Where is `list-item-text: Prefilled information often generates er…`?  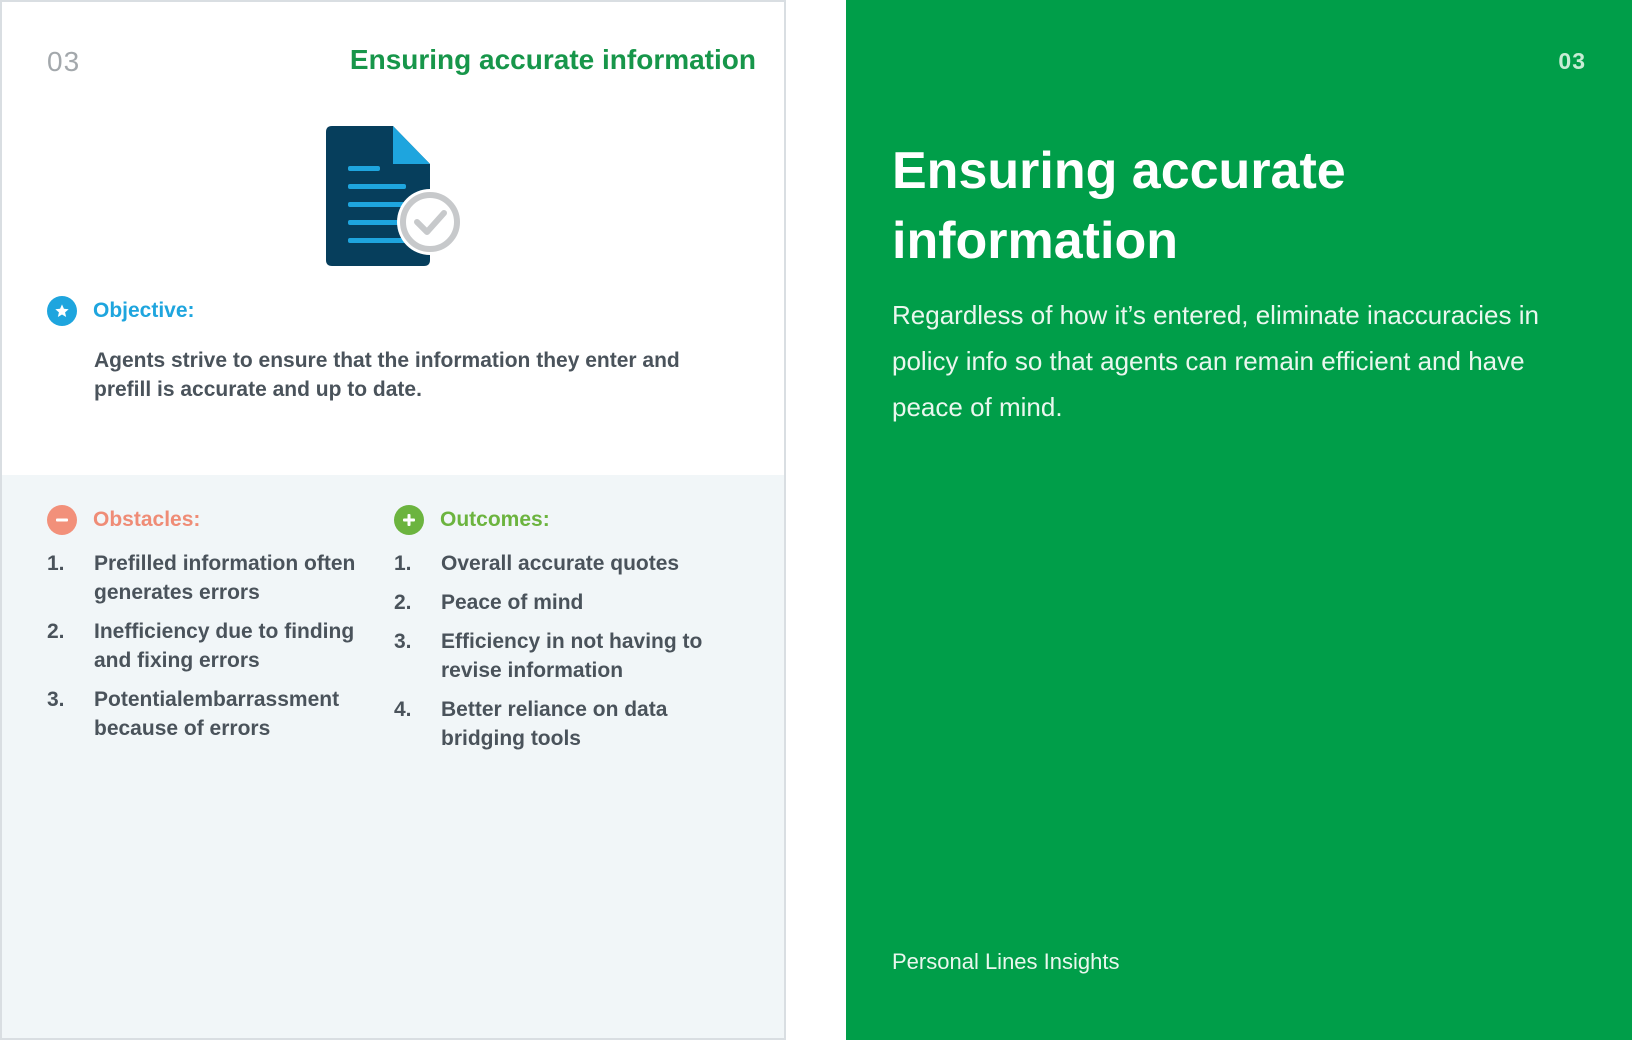 list-item-text: Prefilled information often generates er… is located at coordinates (225, 578).